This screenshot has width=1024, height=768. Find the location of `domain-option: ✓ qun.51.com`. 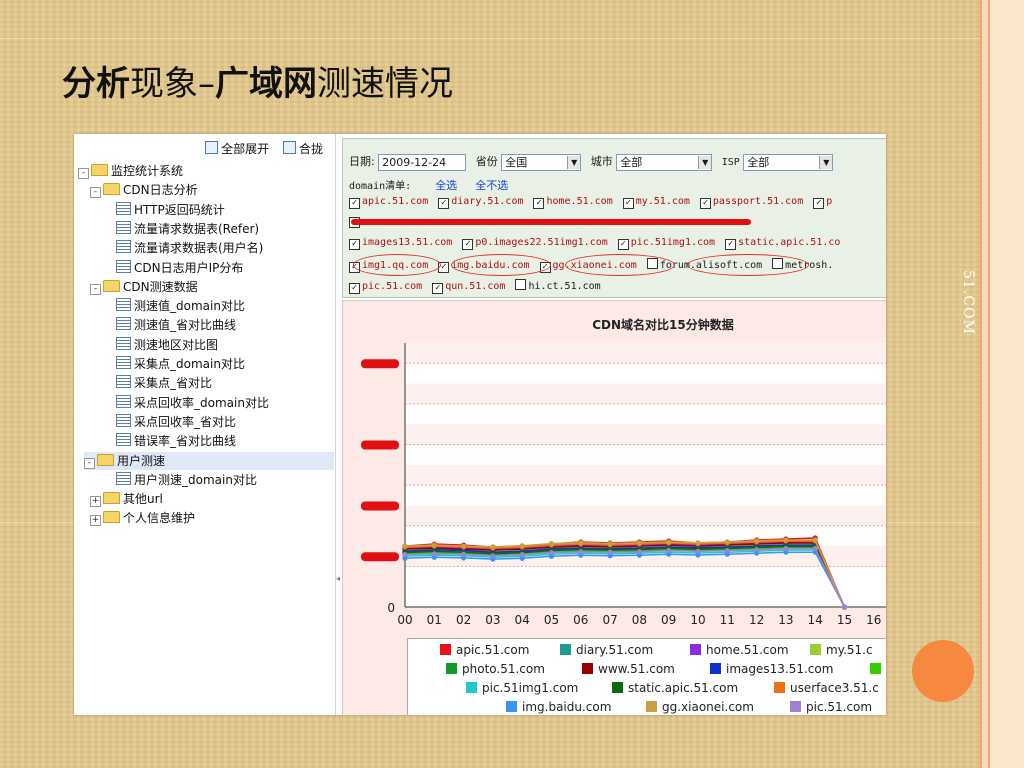

domain-option: ✓ qun.51.com is located at coordinates (469, 287).